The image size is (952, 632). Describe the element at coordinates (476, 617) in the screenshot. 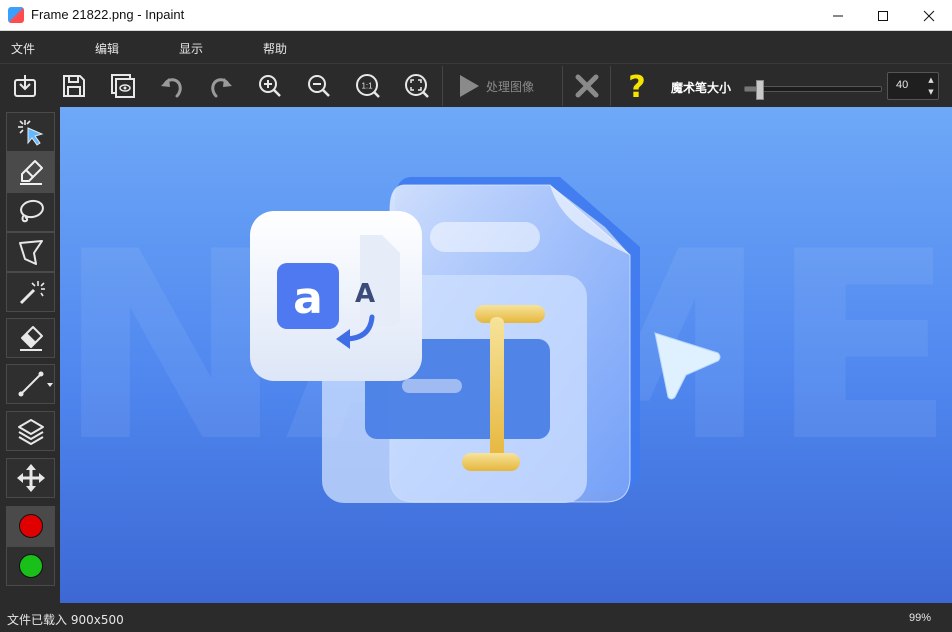

I see `status-bar: 文件已载入 900x500 99%` at that location.